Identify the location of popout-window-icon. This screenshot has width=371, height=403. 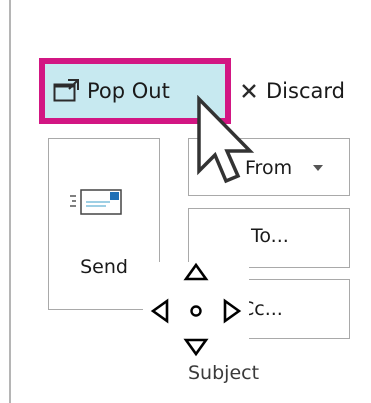
(66, 90).